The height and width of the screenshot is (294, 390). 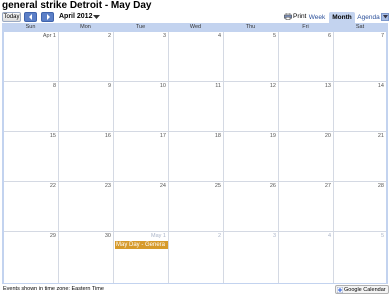 I want to click on day-number: 3, so click(x=164, y=36).